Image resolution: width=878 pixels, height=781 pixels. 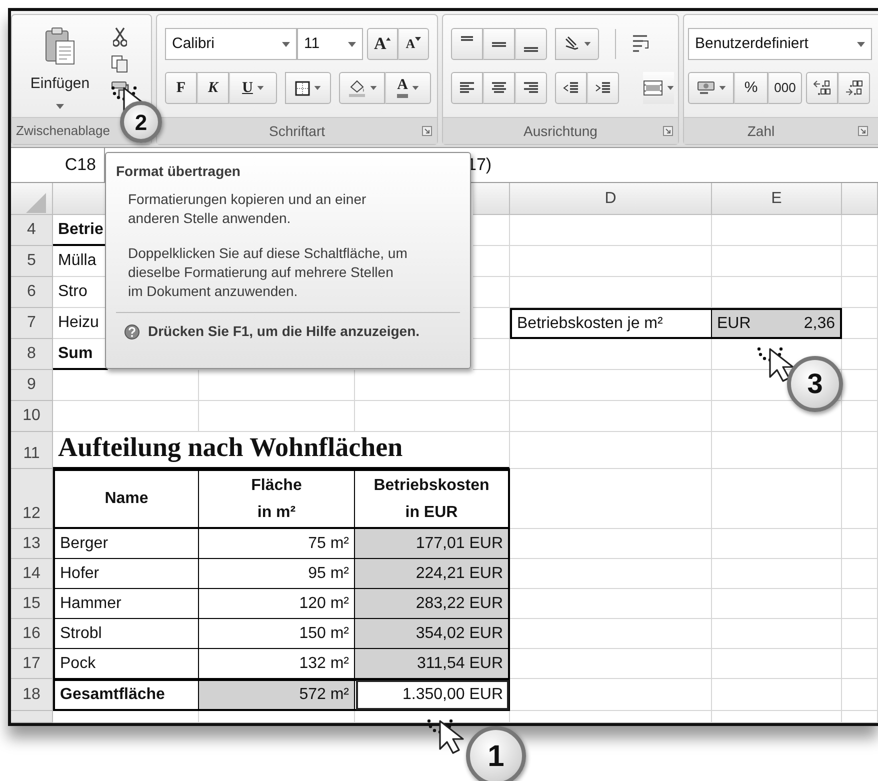 I want to click on align-left-button, so click(x=467, y=88).